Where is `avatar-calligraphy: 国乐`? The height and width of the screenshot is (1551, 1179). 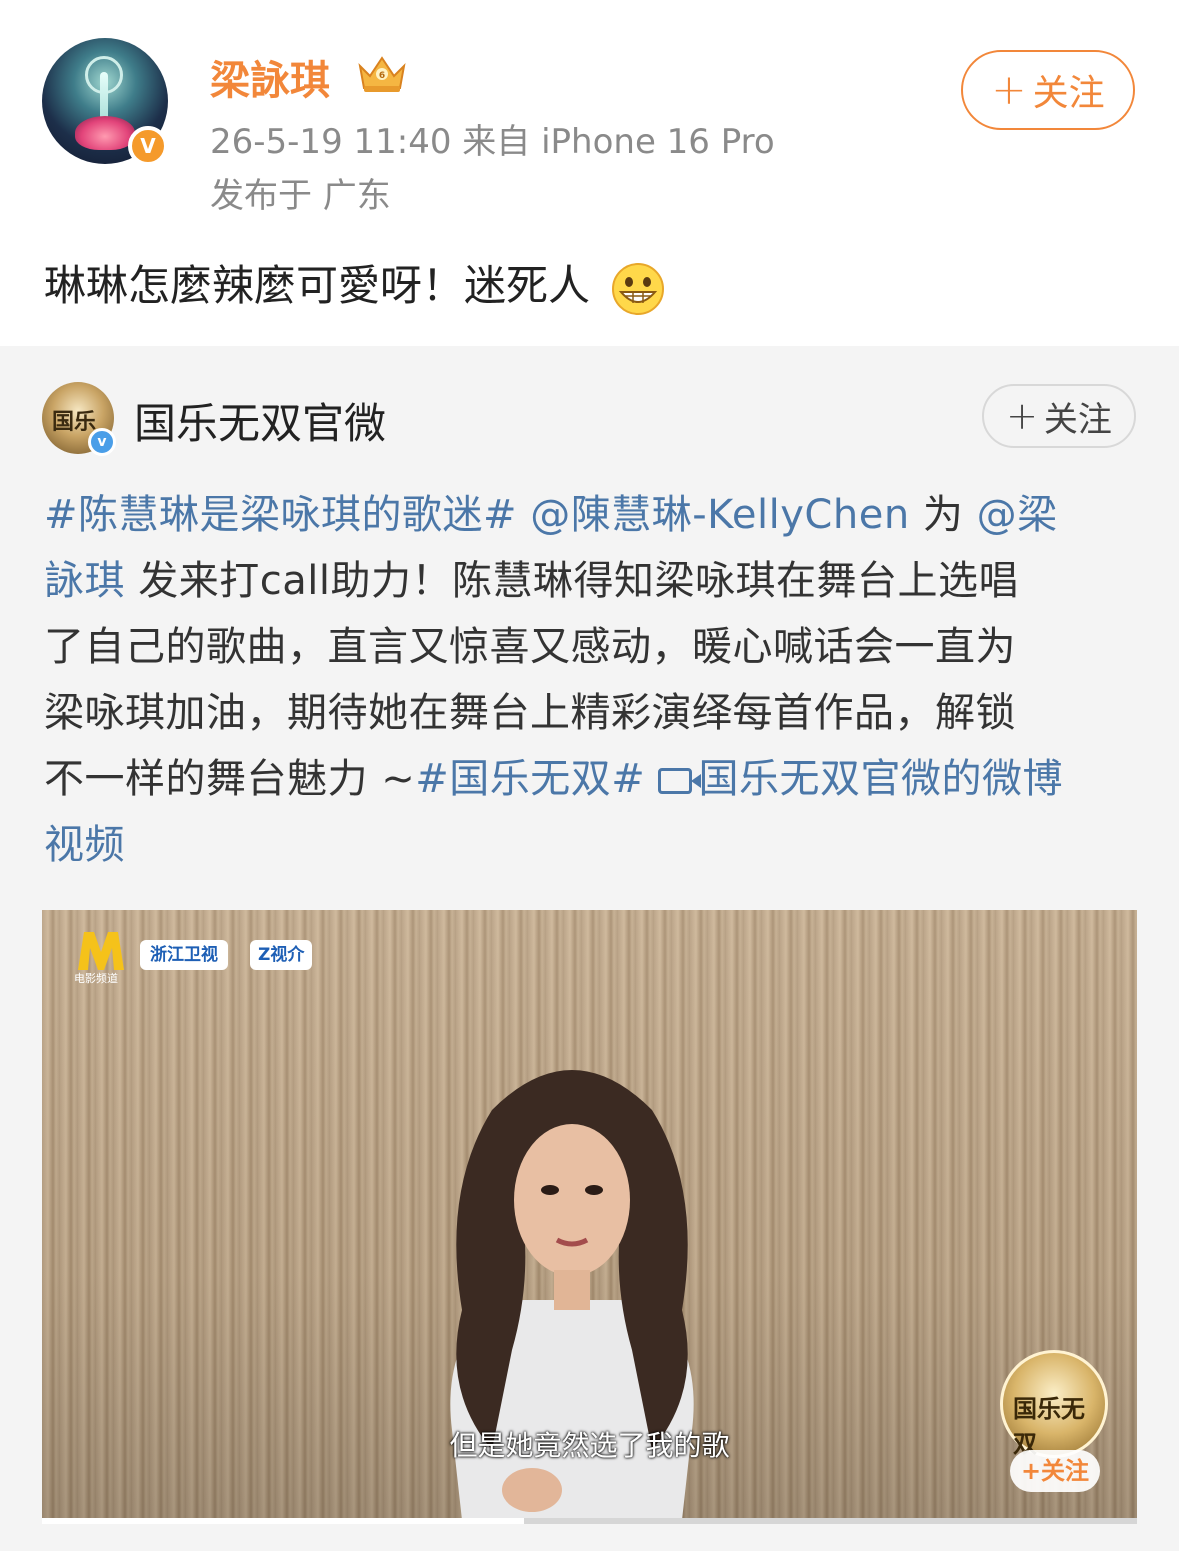 avatar-calligraphy: 国乐 is located at coordinates (74, 422).